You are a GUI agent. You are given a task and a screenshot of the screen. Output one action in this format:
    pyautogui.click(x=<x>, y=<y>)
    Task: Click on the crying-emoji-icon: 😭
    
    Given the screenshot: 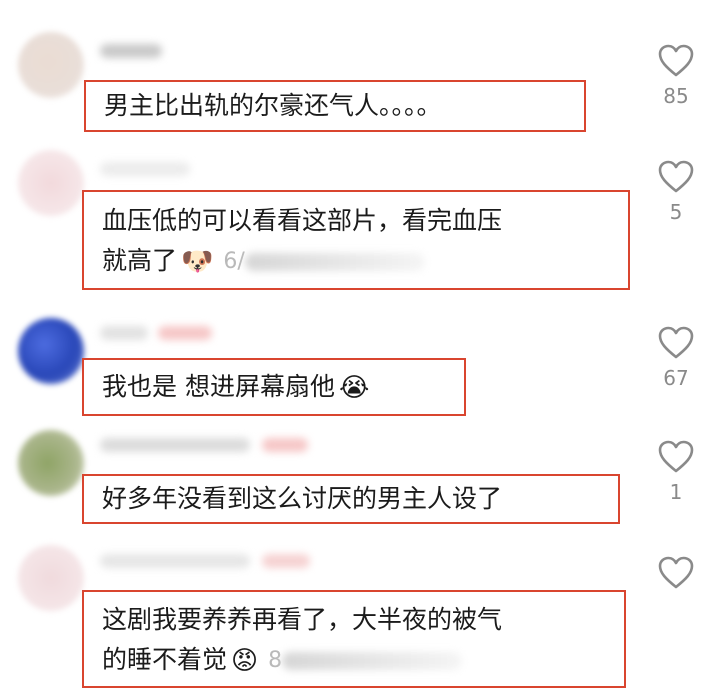 What is the action you would take?
    pyautogui.click(x=354, y=388)
    